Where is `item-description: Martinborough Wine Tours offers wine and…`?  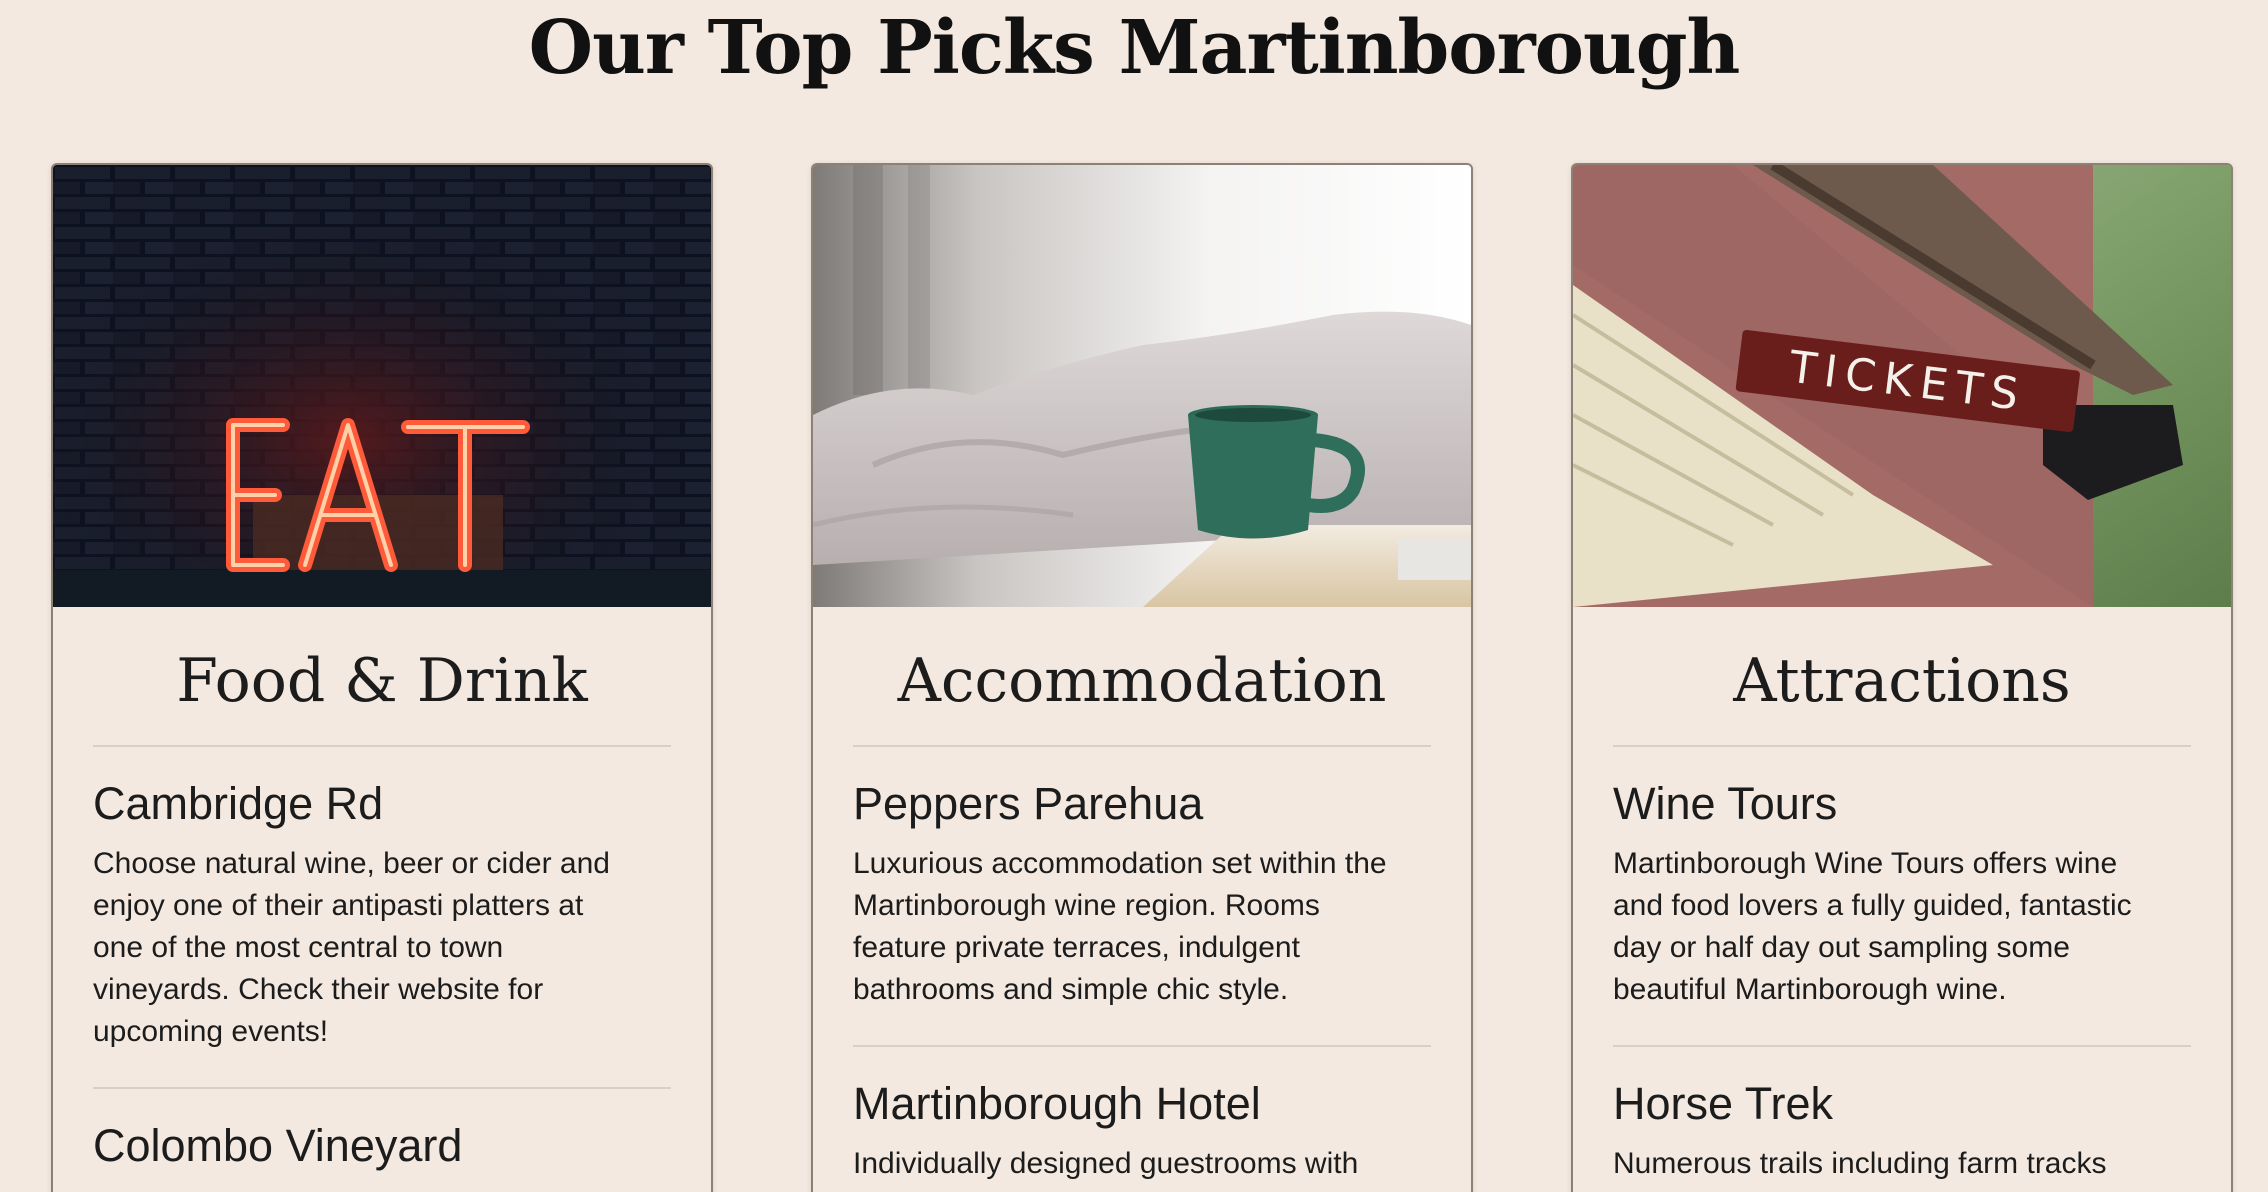 item-description: Martinborough Wine Tours offers wine and… is located at coordinates (1872, 926).